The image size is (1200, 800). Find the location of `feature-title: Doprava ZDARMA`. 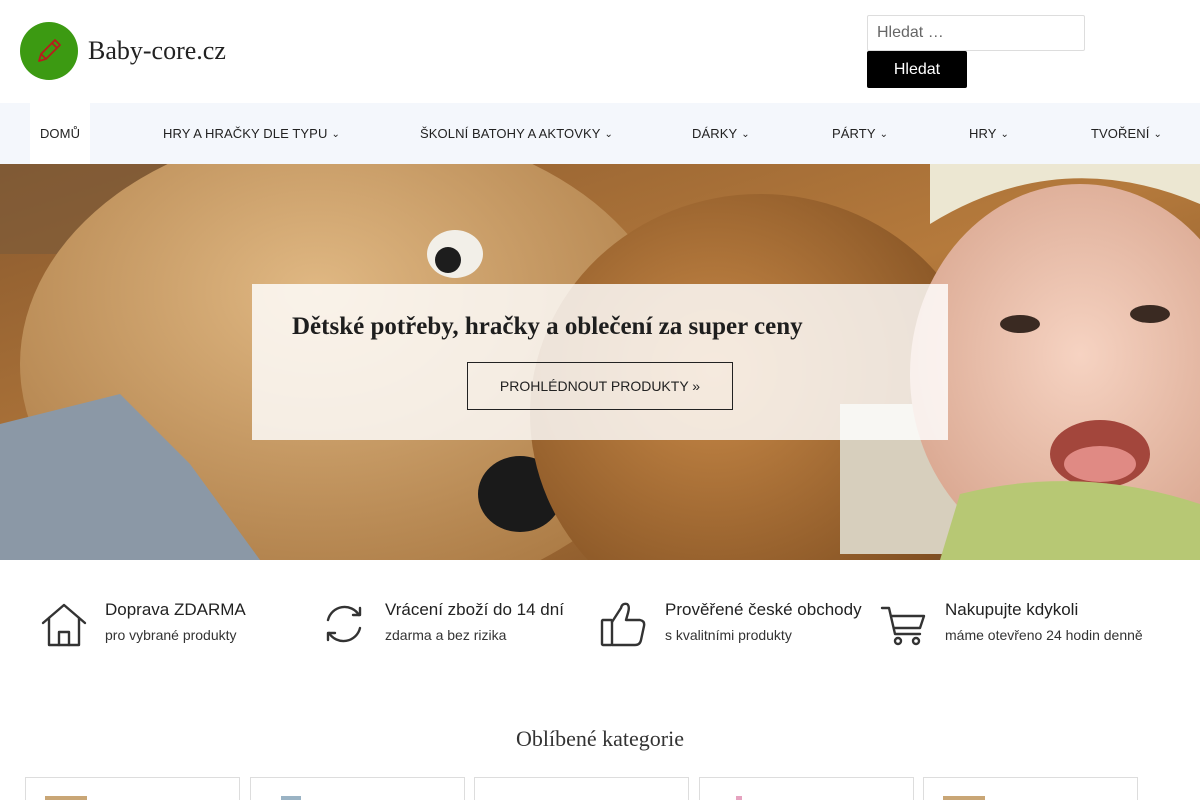

feature-title: Doprava ZDARMA is located at coordinates (175, 609).